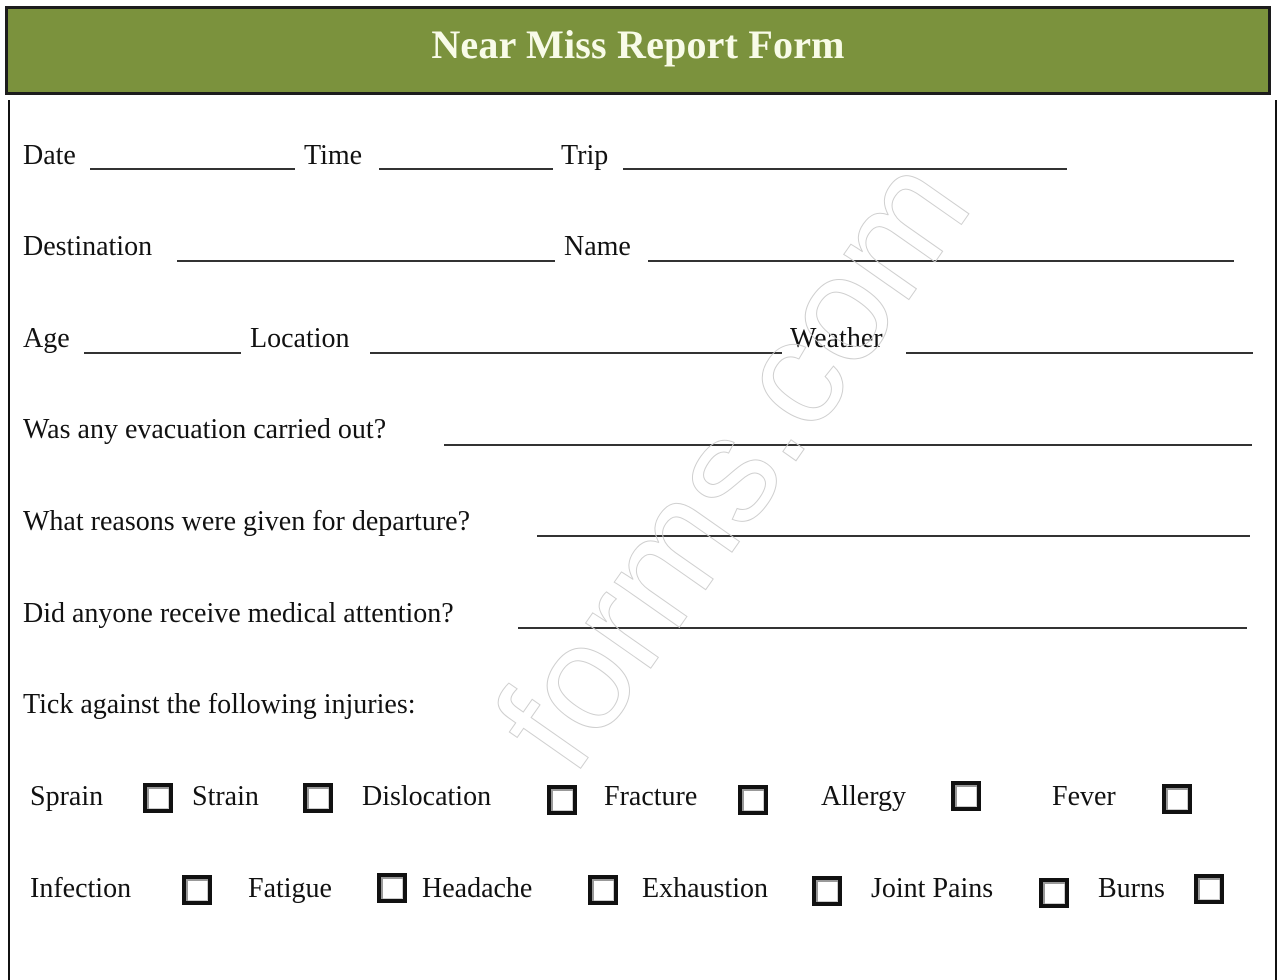  What do you see at coordinates (247, 521) in the screenshot?
I see `departure-label: What reasons were given for departure?` at bounding box center [247, 521].